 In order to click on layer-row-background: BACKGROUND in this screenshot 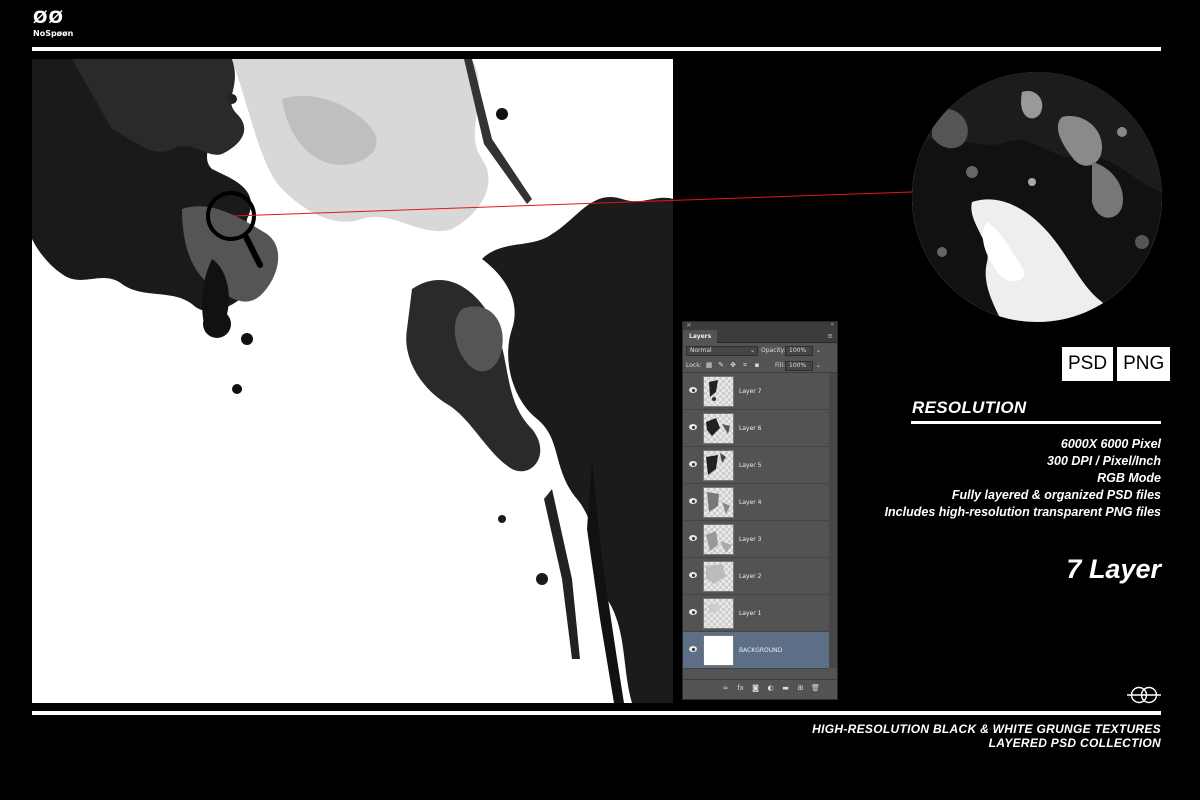, I will do `click(756, 650)`.